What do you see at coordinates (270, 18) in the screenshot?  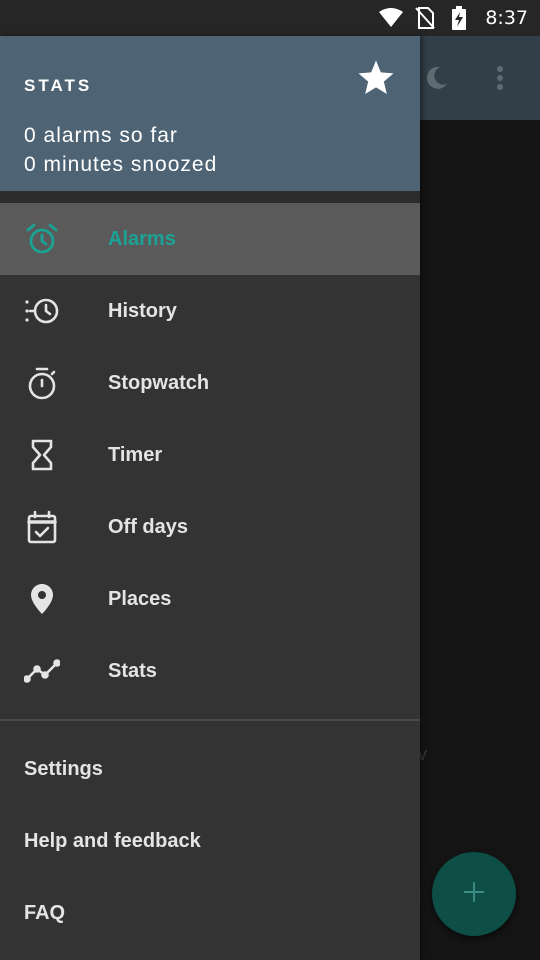 I see `status-bar: 8:37` at bounding box center [270, 18].